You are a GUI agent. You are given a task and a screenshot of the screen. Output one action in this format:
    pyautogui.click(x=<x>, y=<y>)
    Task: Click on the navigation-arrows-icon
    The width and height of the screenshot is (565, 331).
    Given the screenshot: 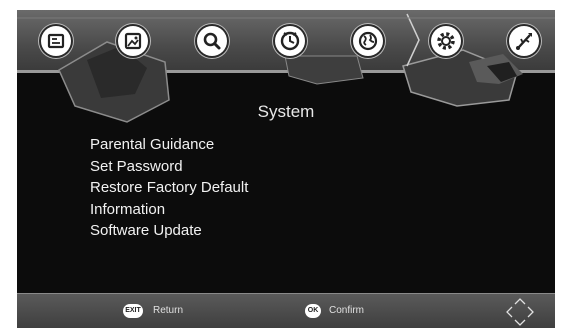 What is the action you would take?
    pyautogui.click(x=520, y=312)
    